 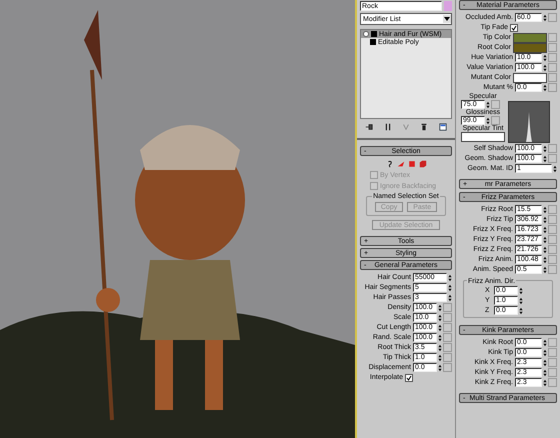 I want to click on polygon-icon, so click(x=412, y=164).